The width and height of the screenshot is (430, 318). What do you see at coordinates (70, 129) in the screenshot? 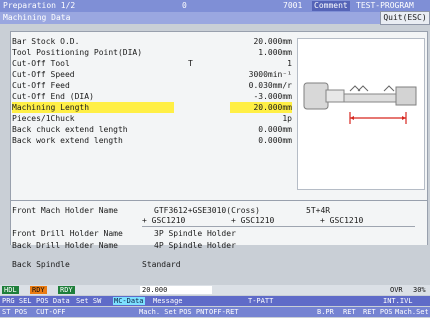
I see `back-chuck-label: Back chuck extend length` at bounding box center [70, 129].